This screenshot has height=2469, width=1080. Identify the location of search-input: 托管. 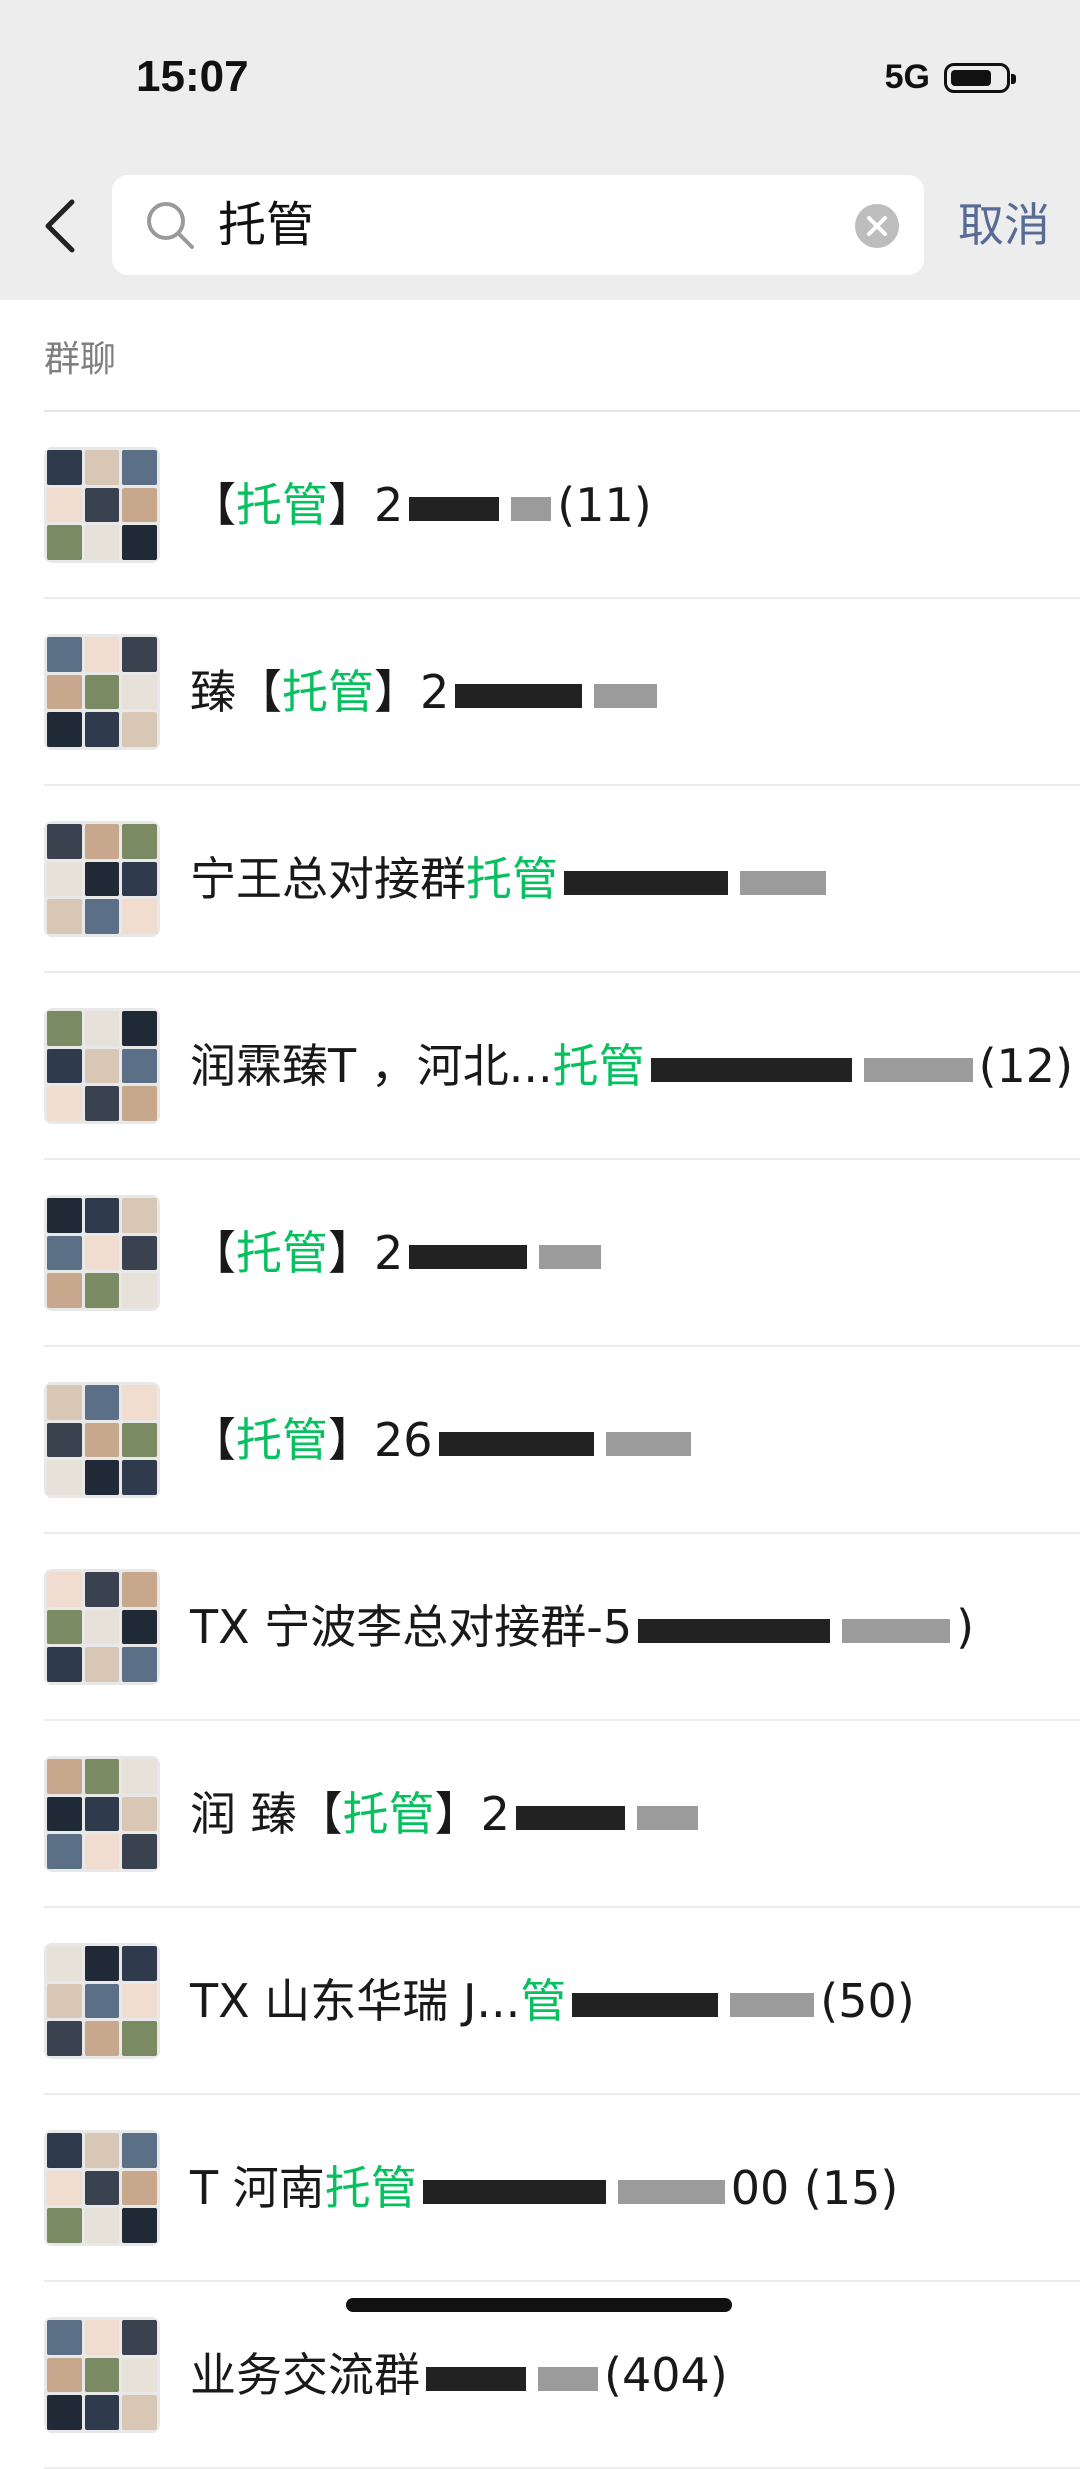
(266, 225).